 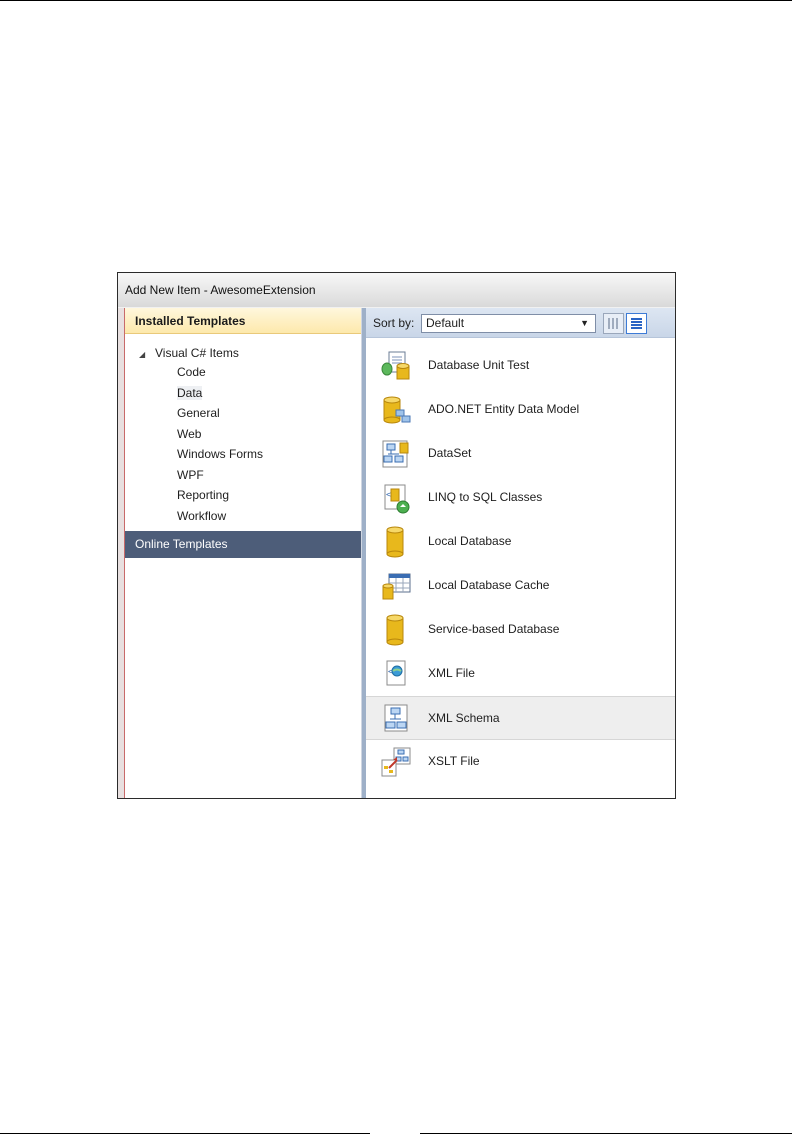 What do you see at coordinates (485, 497) in the screenshot?
I see `template-label: LINQ to SQL Classes` at bounding box center [485, 497].